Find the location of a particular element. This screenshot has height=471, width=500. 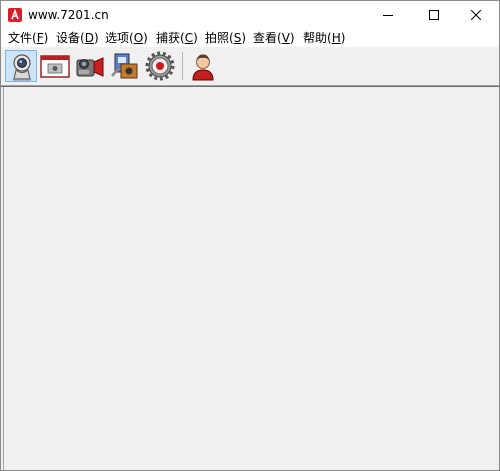

menu-view-key: V is located at coordinates (285, 38).